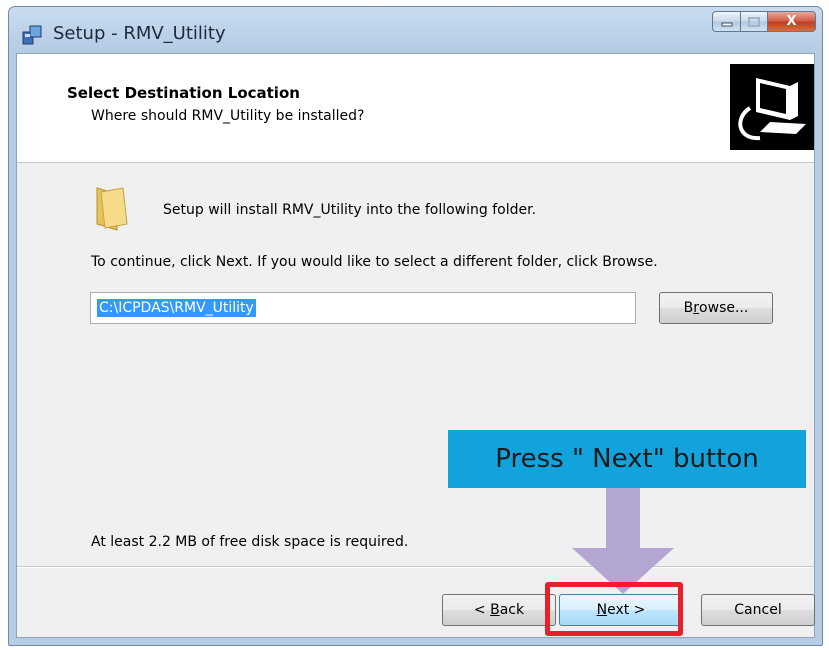  What do you see at coordinates (139, 33) in the screenshot?
I see `window-title: Setup - RMV_Utility` at bounding box center [139, 33].